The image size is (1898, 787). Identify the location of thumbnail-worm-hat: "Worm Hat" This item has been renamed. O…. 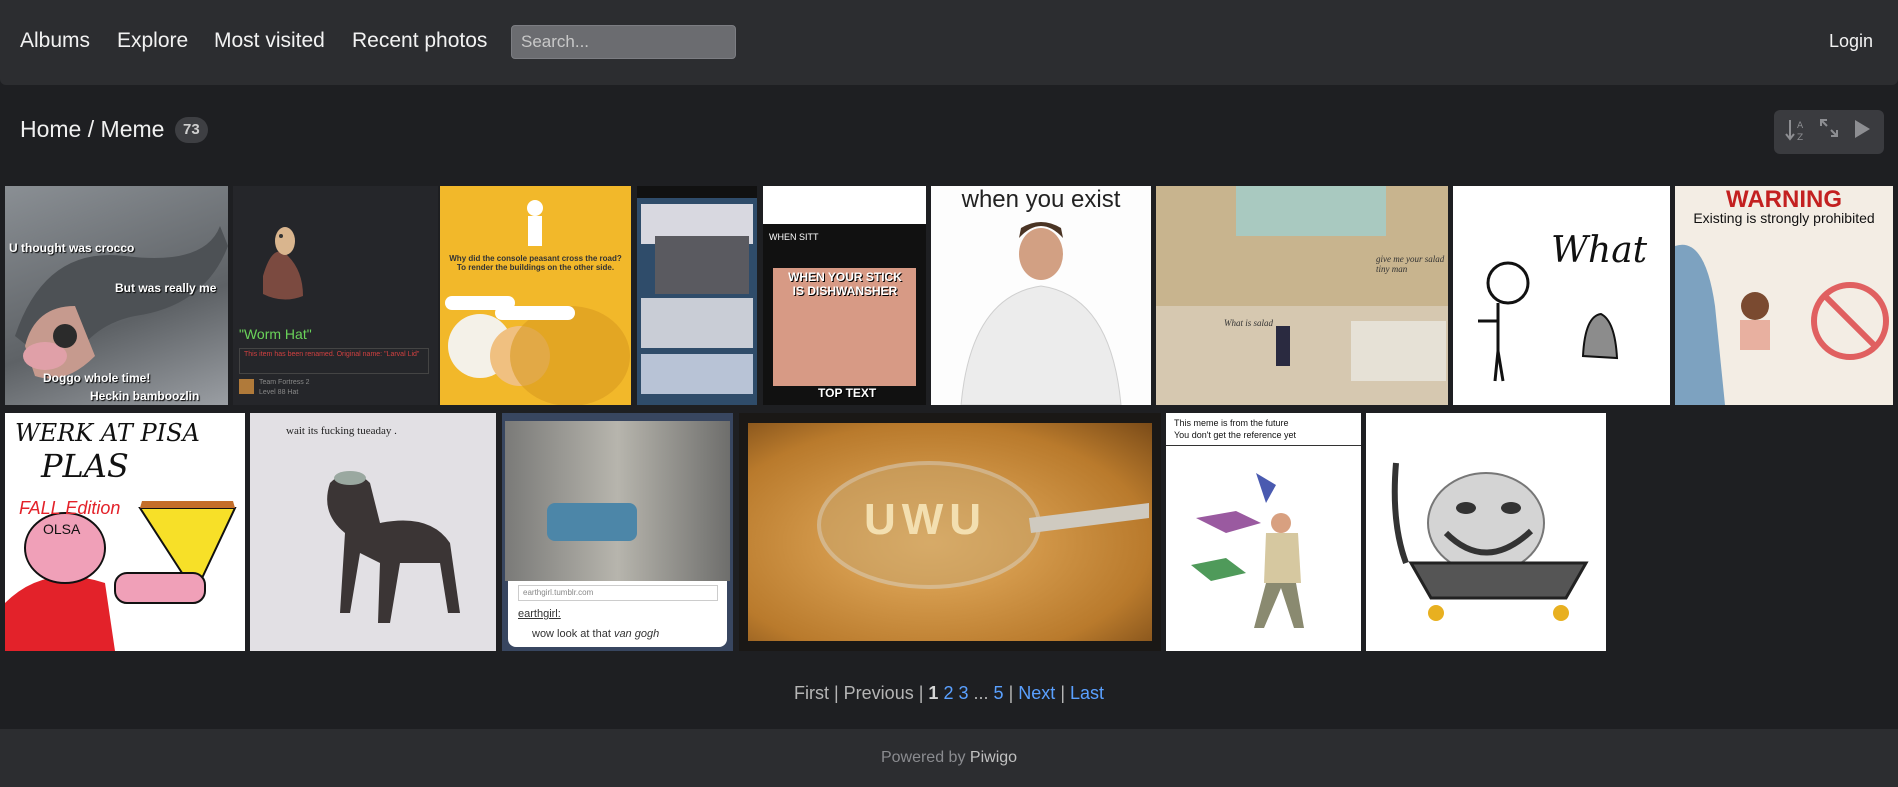
(335, 295).